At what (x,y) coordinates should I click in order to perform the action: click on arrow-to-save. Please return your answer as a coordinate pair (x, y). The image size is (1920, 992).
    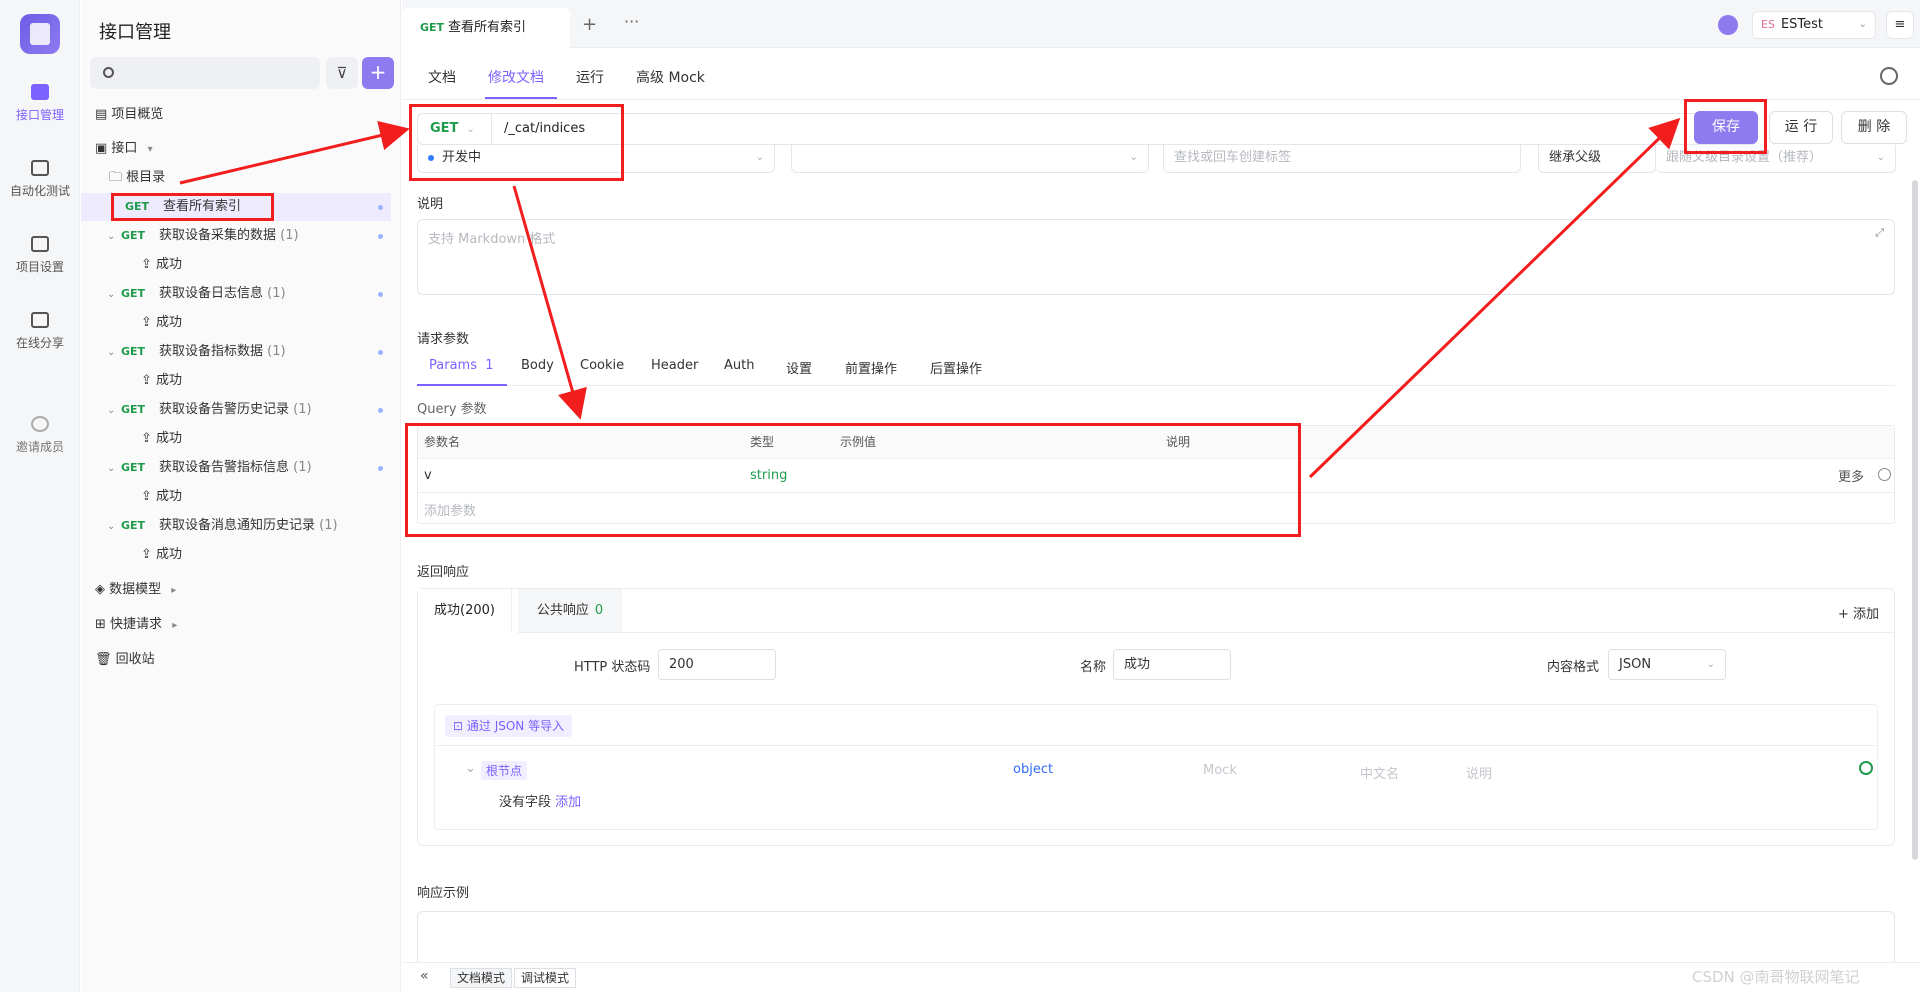
    Looking at the image, I should click on (1494, 298).